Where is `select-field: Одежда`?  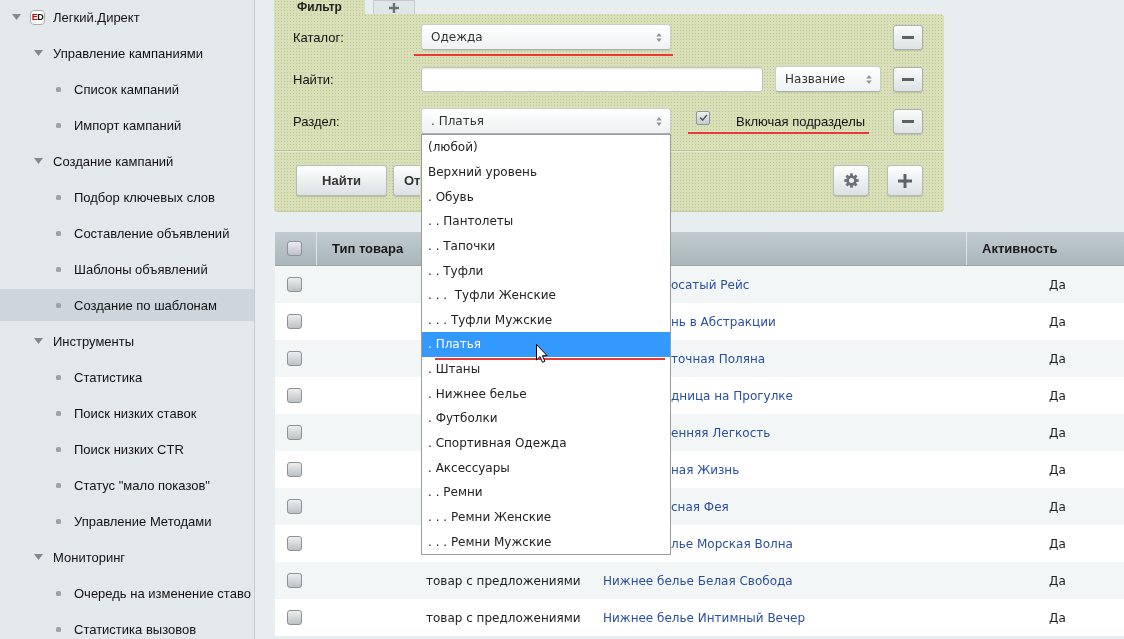 select-field: Одежда is located at coordinates (546, 37).